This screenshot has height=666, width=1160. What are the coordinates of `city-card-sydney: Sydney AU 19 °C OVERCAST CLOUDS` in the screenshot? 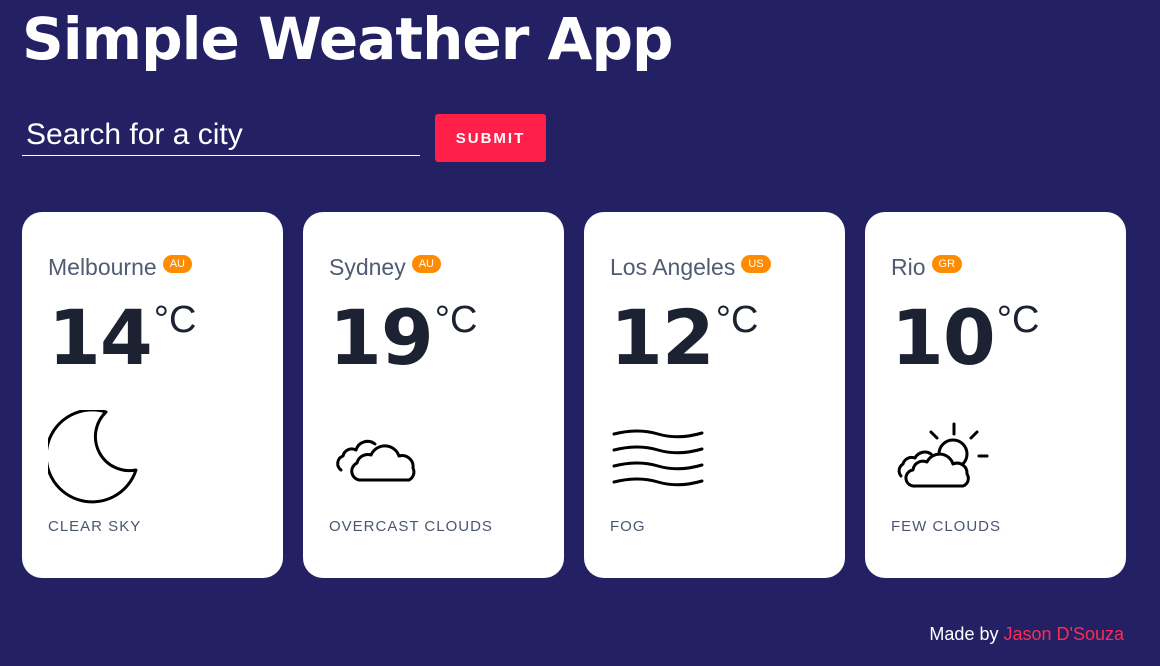 It's located at (433, 395).